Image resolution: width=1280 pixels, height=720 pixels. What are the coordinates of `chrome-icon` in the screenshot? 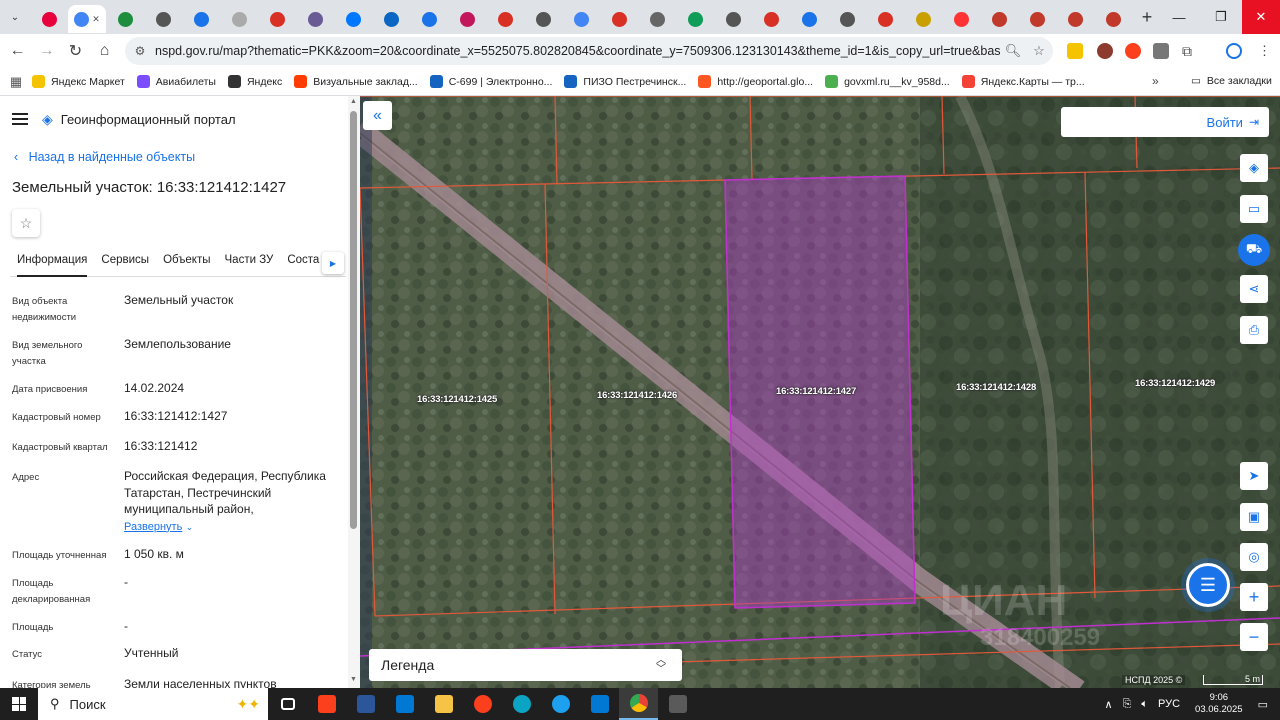 It's located at (638, 704).